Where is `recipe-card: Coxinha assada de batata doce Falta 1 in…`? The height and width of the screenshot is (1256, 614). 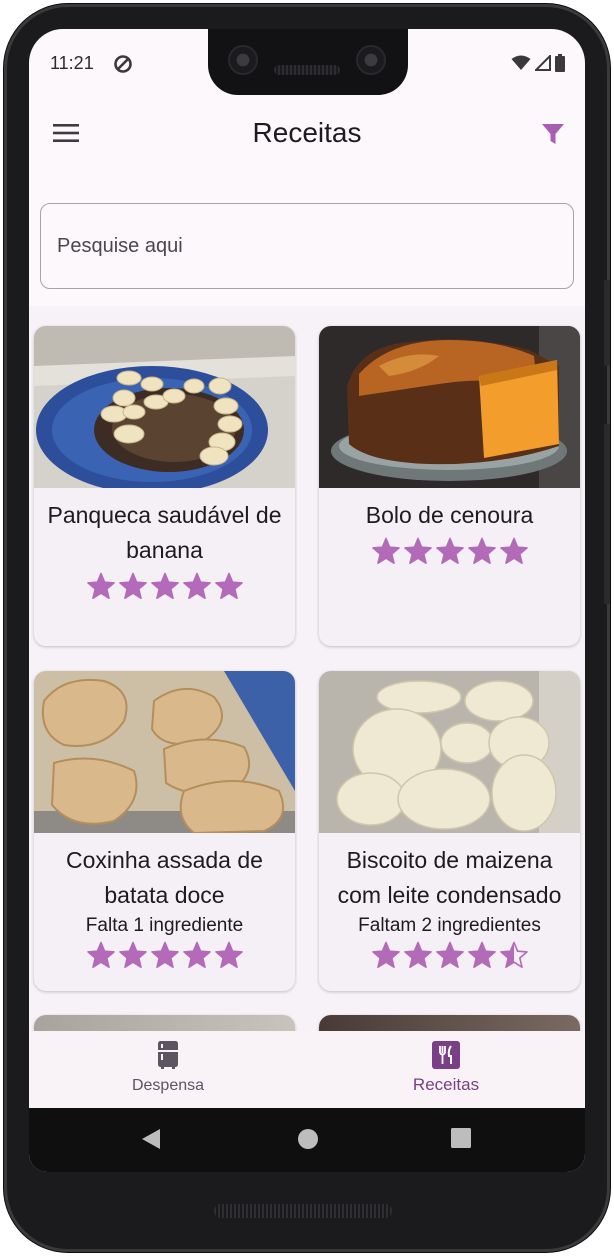 recipe-card: Coxinha assada de batata doce Falta 1 in… is located at coordinates (164, 831).